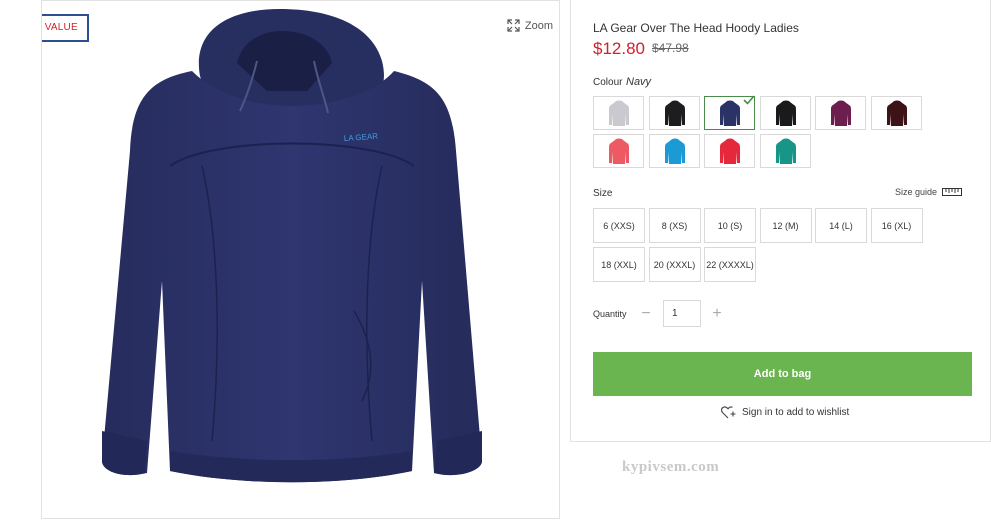 Image resolution: width=991 pixels, height=522 pixels. What do you see at coordinates (728, 412) in the screenshot?
I see `heart-plus-icon` at bounding box center [728, 412].